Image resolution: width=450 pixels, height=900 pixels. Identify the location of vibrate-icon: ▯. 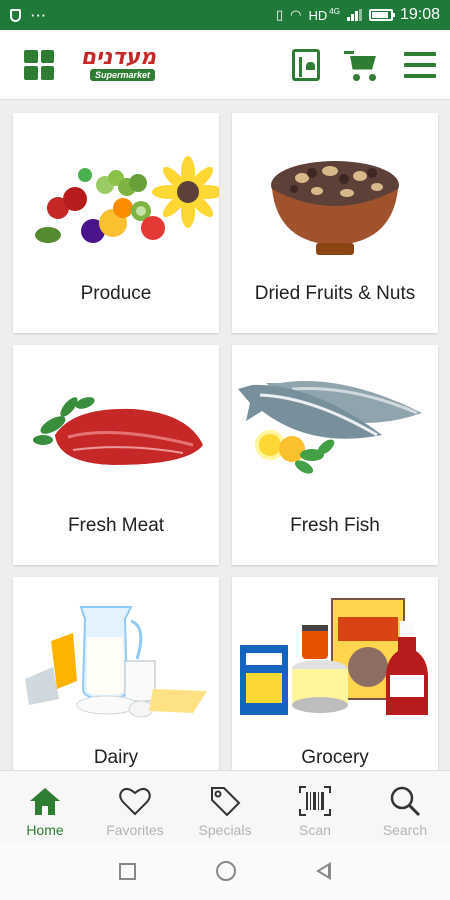
(280, 14).